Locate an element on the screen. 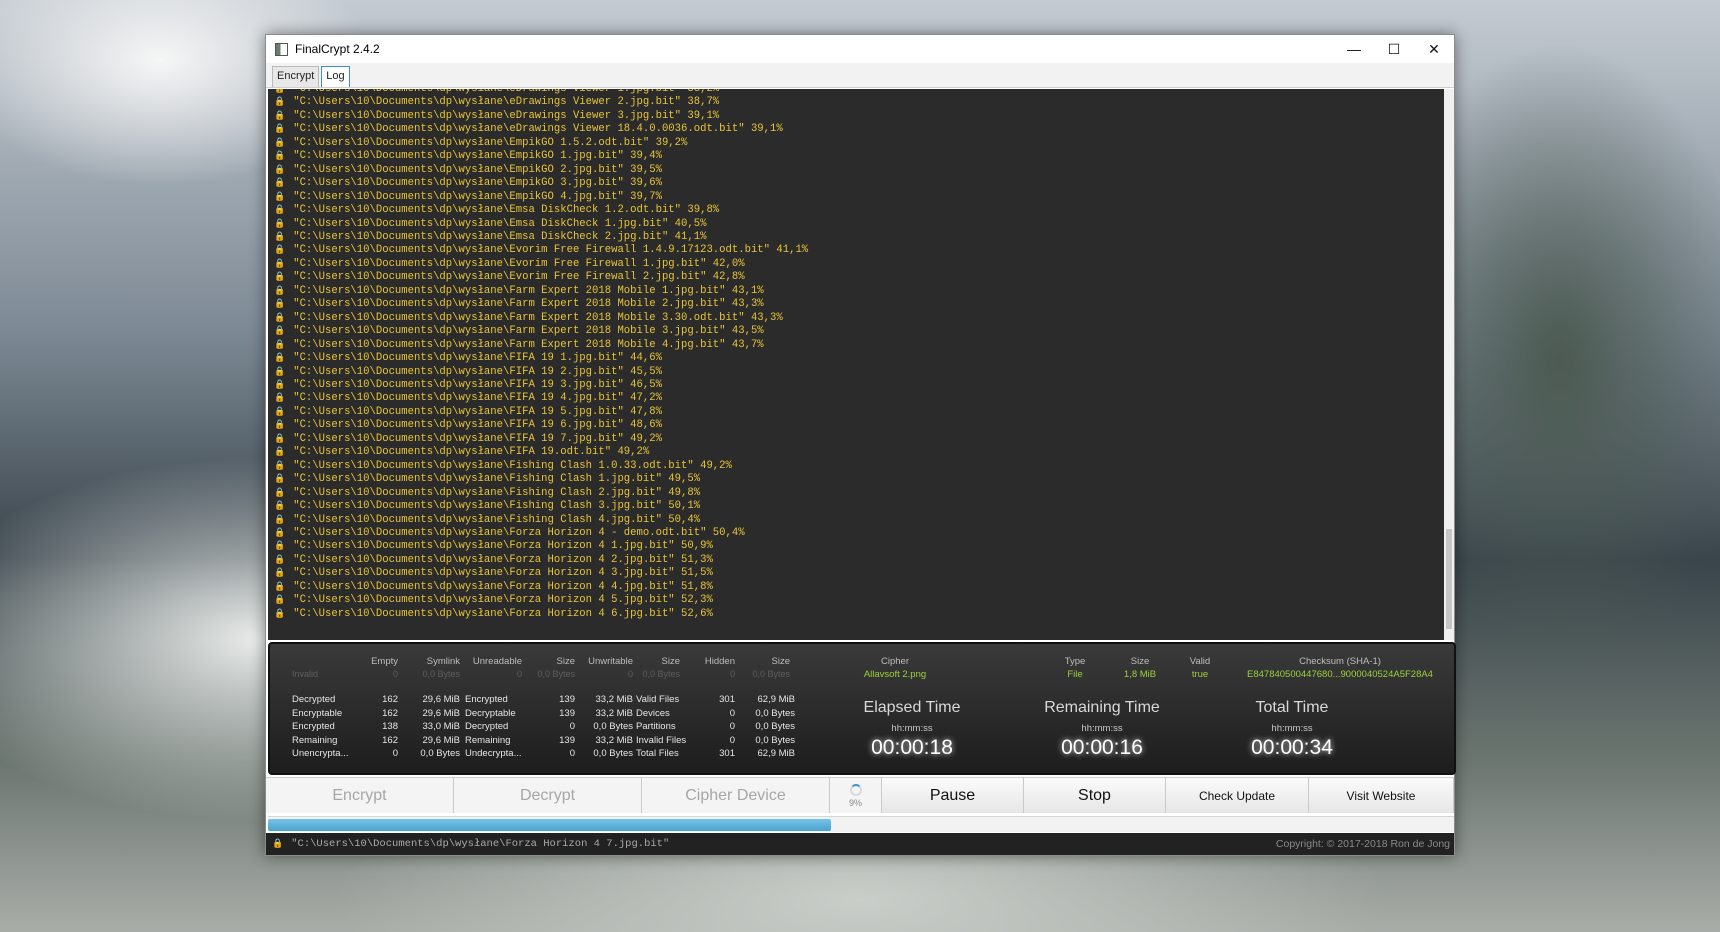 Image resolution: width=1720 pixels, height=932 pixels. tab-bar: Encrypt Log is located at coordinates (860, 75).